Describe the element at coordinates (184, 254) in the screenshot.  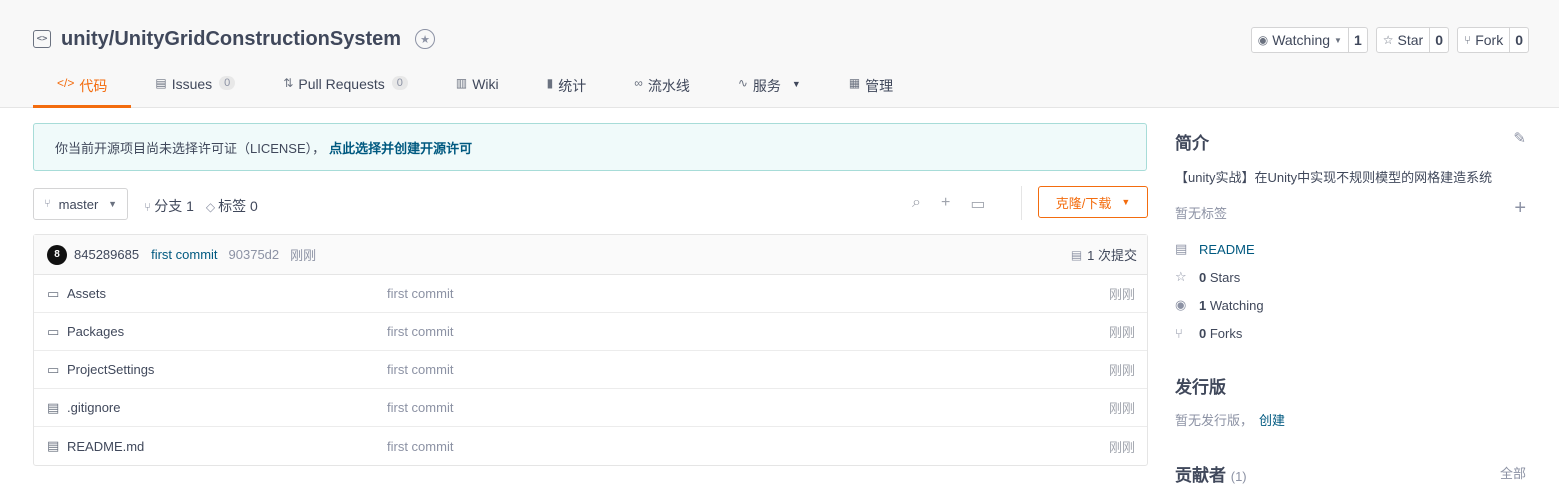
I see `commit-message-link: first commit` at that location.